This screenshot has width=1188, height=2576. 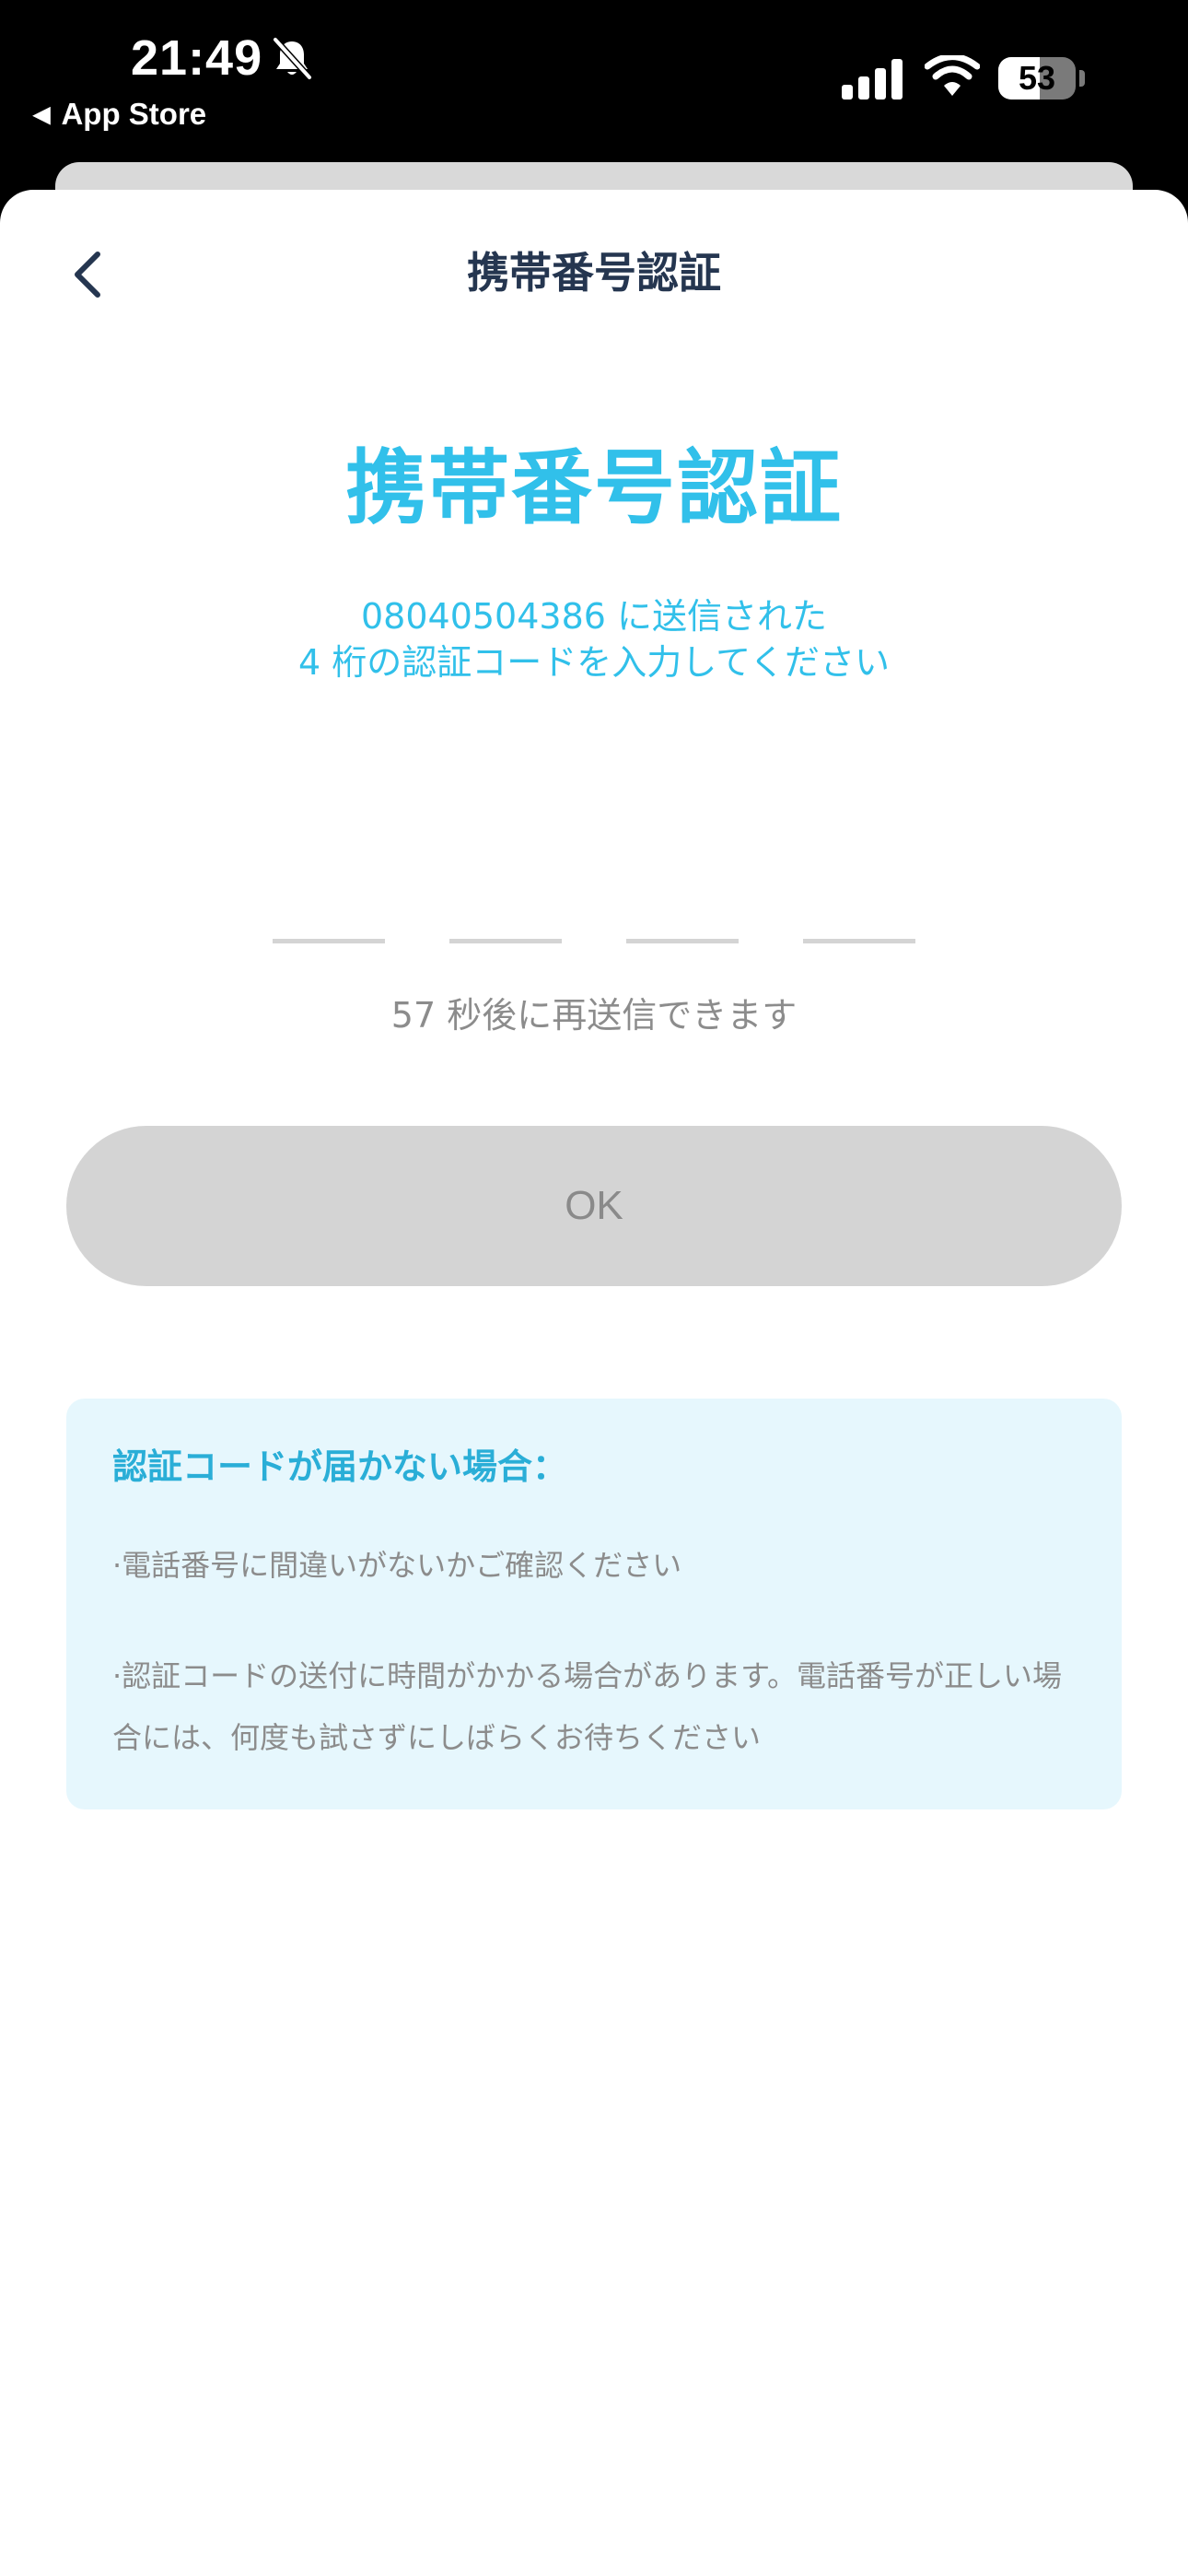 I want to click on back-to-app-link: ◀ App Store, so click(x=119, y=116).